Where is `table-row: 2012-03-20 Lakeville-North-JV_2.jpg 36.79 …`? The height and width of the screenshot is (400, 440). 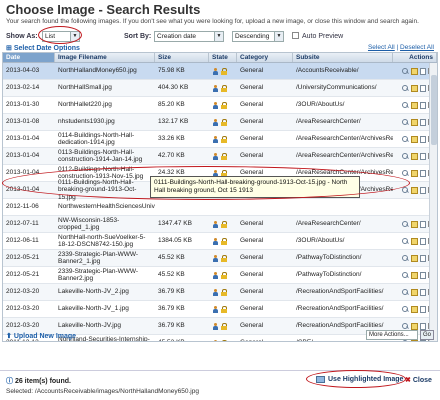
table-row: 2012-03-20 Lakeville-North-JV_2.jpg 36.79 … is located at coordinates (220, 292).